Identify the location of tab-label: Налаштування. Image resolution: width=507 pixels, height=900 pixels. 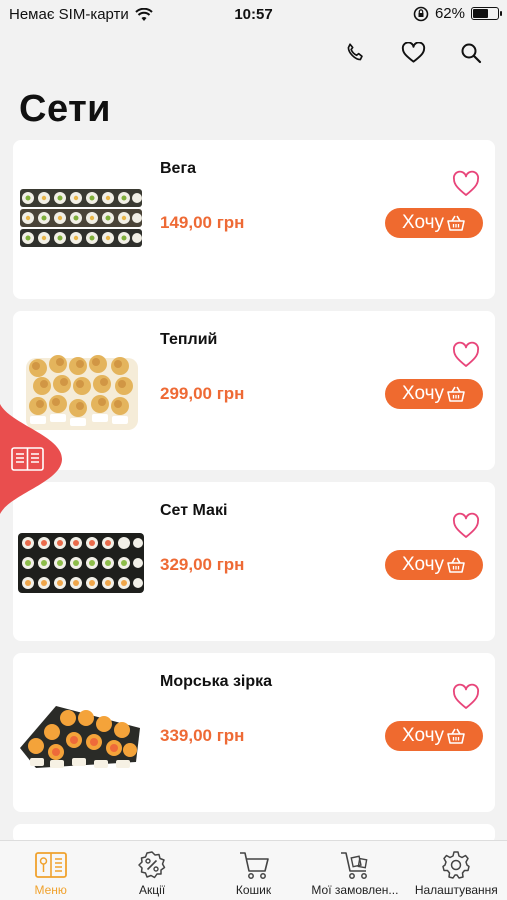
(456, 890).